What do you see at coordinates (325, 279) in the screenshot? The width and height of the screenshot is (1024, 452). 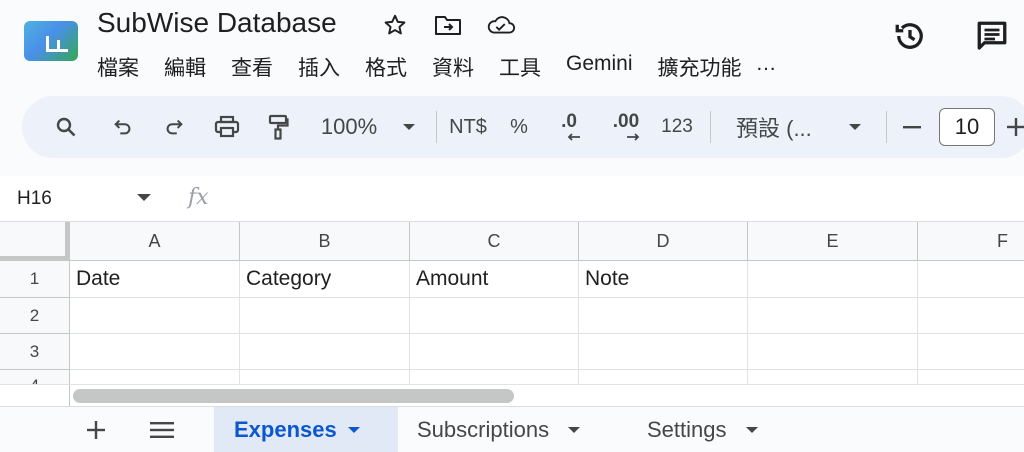 I see `table-cell: Category` at bounding box center [325, 279].